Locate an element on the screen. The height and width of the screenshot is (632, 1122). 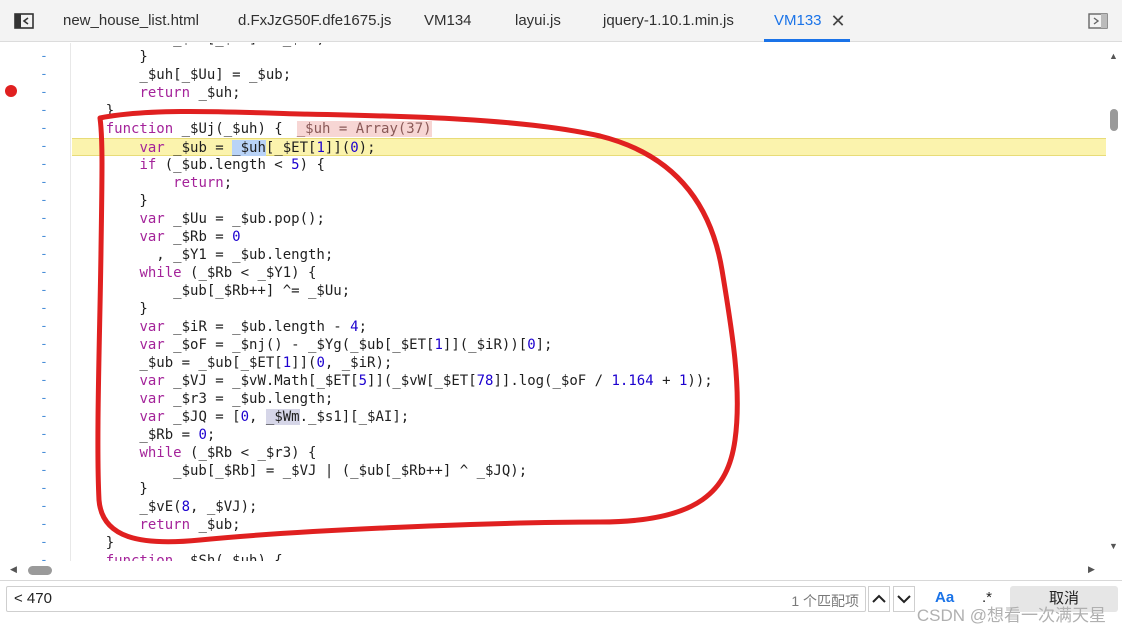
tab-vm133: VM133 ✕ is located at coordinates (806, 21).